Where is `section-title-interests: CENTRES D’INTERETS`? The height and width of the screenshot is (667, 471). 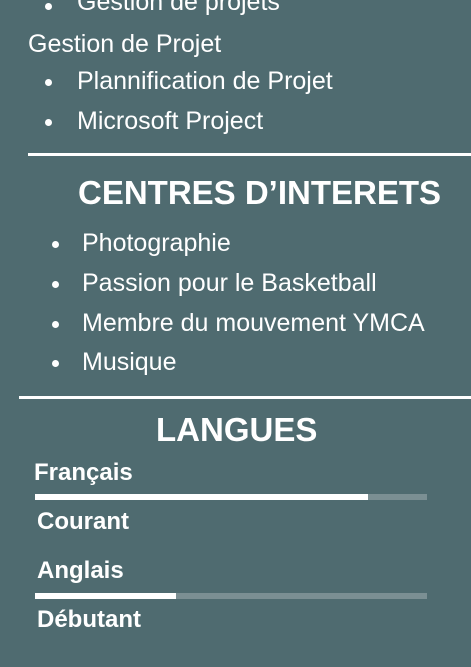 section-title-interests: CENTRES D’INTERETS is located at coordinates (260, 192).